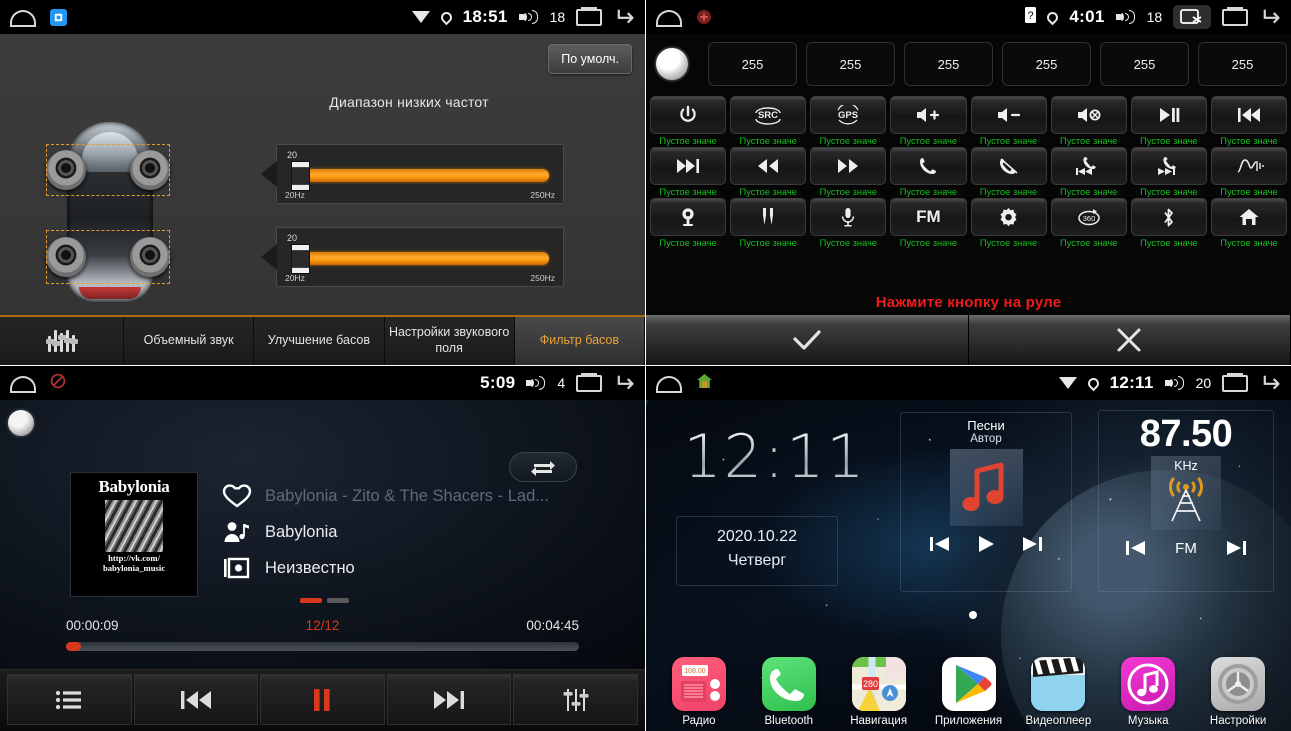  I want to click on aux-icon, so click(768, 217).